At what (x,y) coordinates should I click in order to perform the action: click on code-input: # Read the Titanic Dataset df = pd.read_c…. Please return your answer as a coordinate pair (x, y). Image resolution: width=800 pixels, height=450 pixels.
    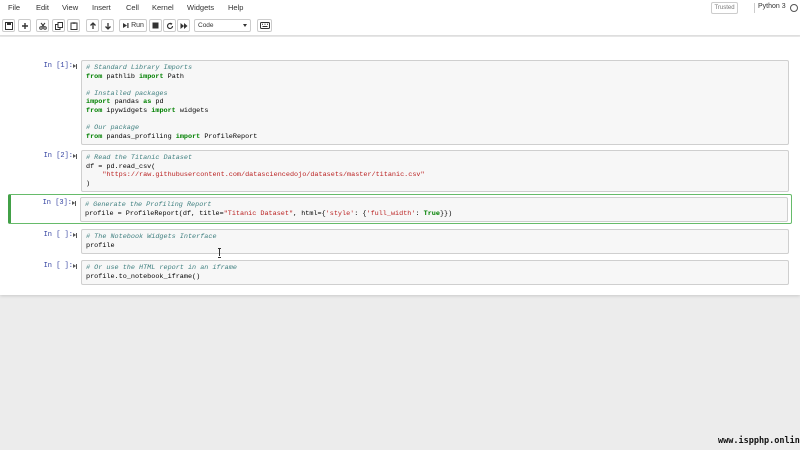
    Looking at the image, I should click on (435, 171).